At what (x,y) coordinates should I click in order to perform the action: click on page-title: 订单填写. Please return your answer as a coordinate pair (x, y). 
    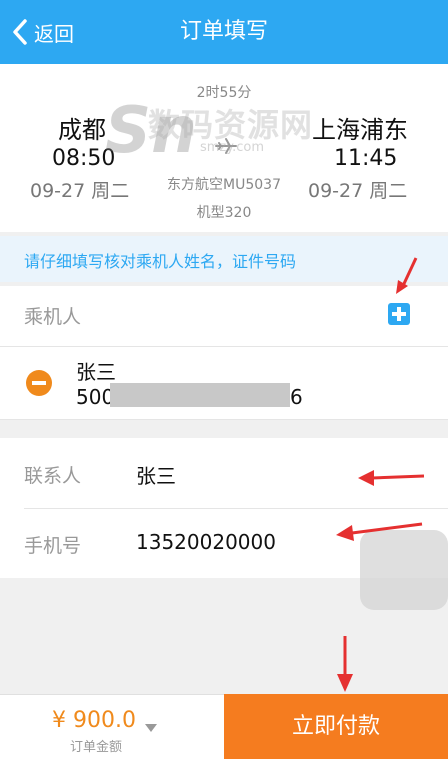
    Looking at the image, I should click on (223, 31).